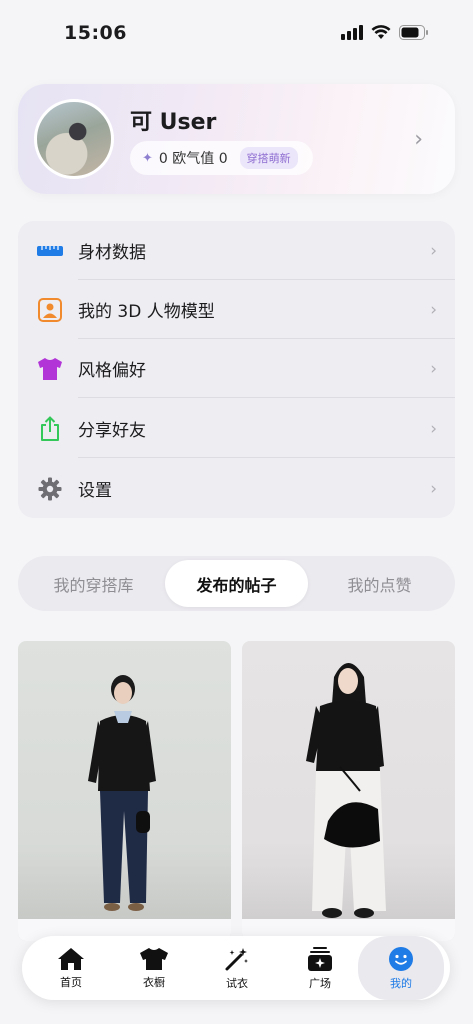  I want to click on tab-label: 我的, so click(401, 983).